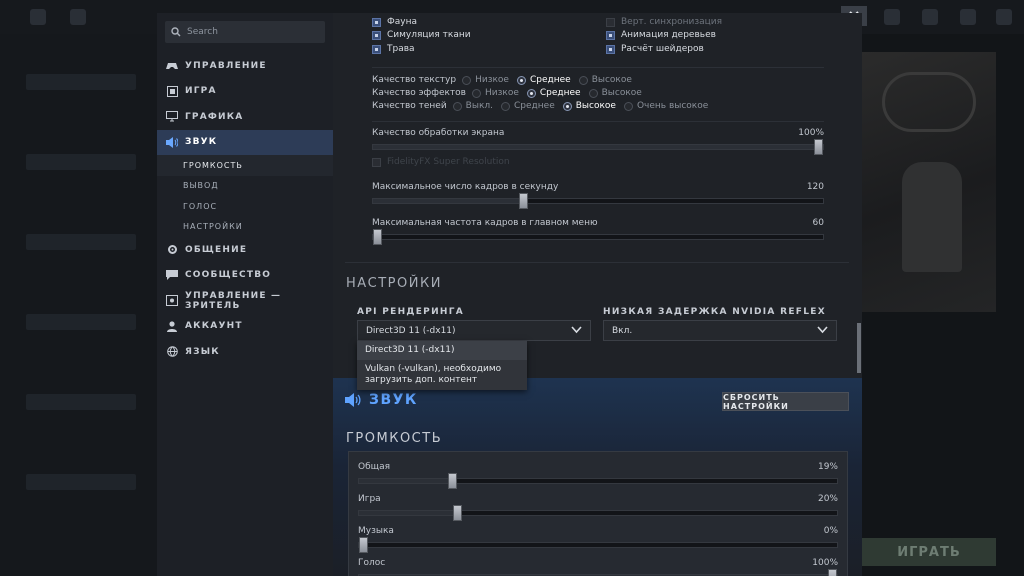  Describe the element at coordinates (830, 531) in the screenshot. I see `music-volume-value: 0%` at that location.